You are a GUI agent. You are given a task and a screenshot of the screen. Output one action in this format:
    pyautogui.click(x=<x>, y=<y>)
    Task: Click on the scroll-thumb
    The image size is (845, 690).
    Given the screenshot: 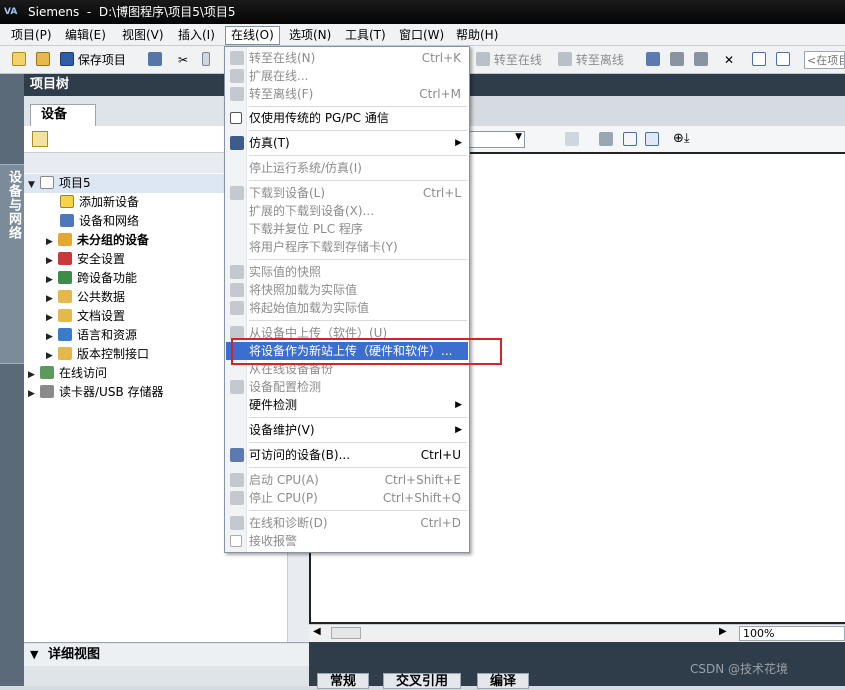 What is the action you would take?
    pyautogui.click(x=346, y=633)
    